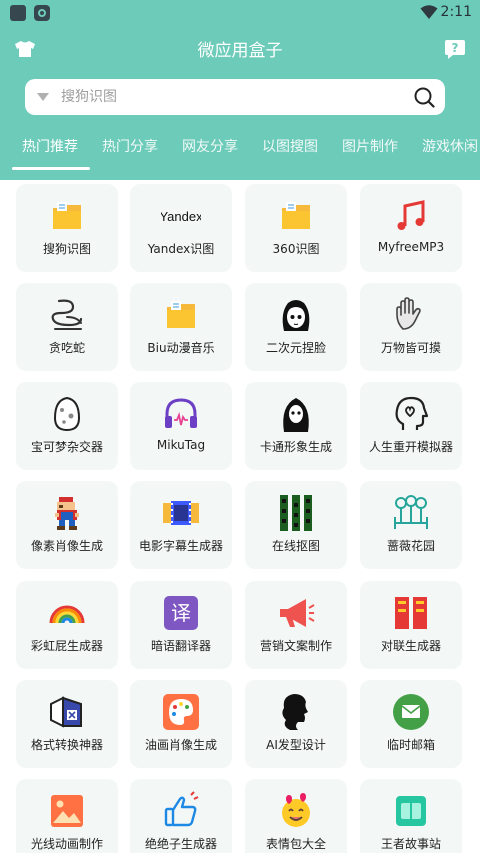  I want to click on page-title: 微应用盒子, so click(240, 51).